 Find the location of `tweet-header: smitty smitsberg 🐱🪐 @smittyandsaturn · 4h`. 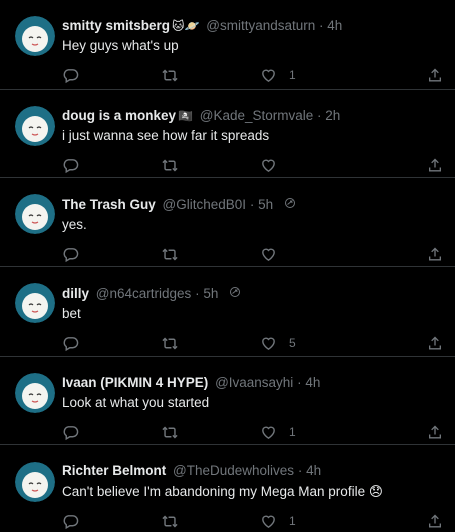

tweet-header: smitty smitsberg 🐱🪐 @smittyandsaturn · 4h is located at coordinates (254, 26).